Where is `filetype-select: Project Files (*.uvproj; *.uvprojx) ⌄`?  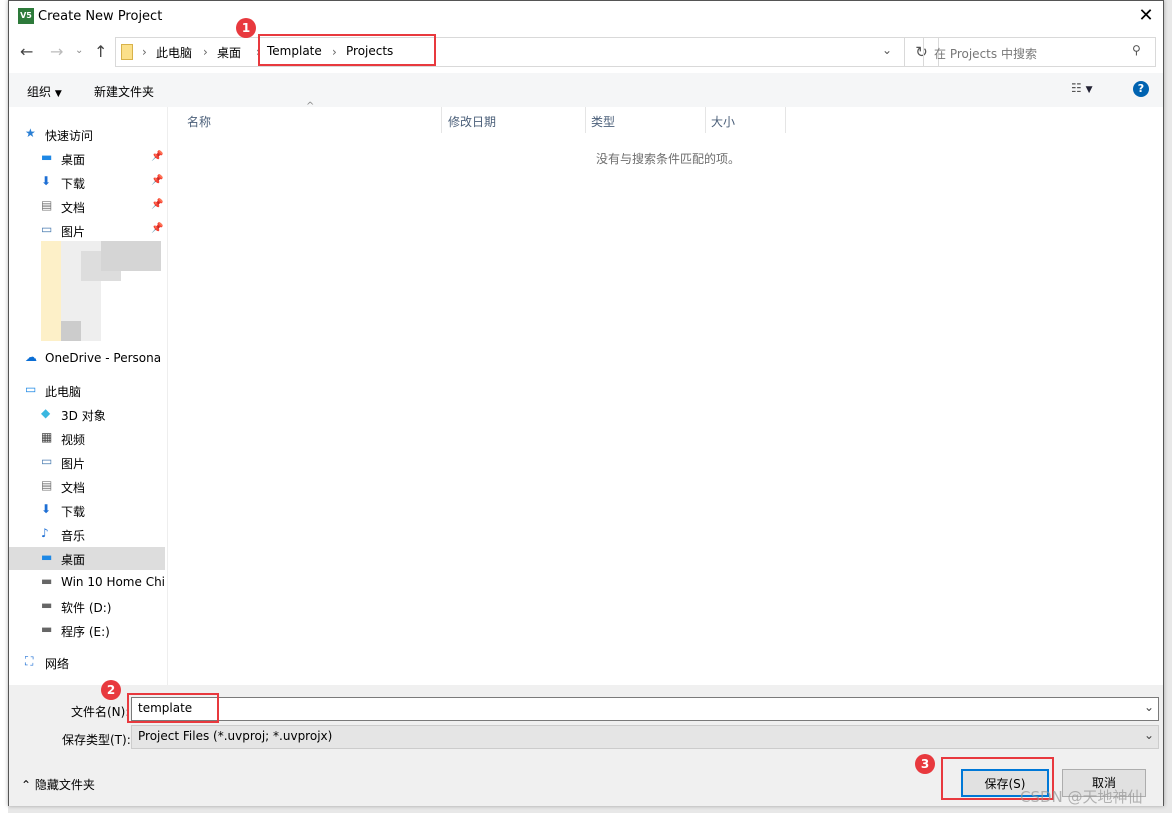
filetype-select: Project Files (*.uvproj; *.uvprojx) ⌄ is located at coordinates (645, 737).